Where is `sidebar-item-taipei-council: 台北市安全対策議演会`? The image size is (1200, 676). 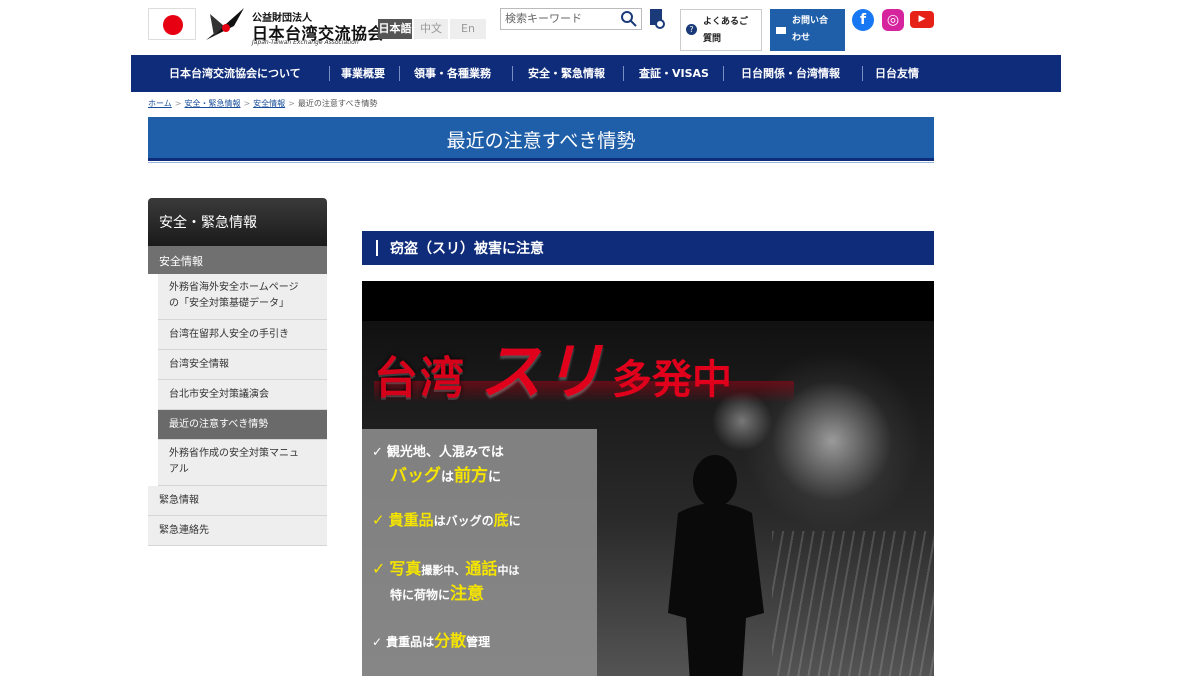 sidebar-item-taipei-council: 台北市安全対策議演会 is located at coordinates (242, 395).